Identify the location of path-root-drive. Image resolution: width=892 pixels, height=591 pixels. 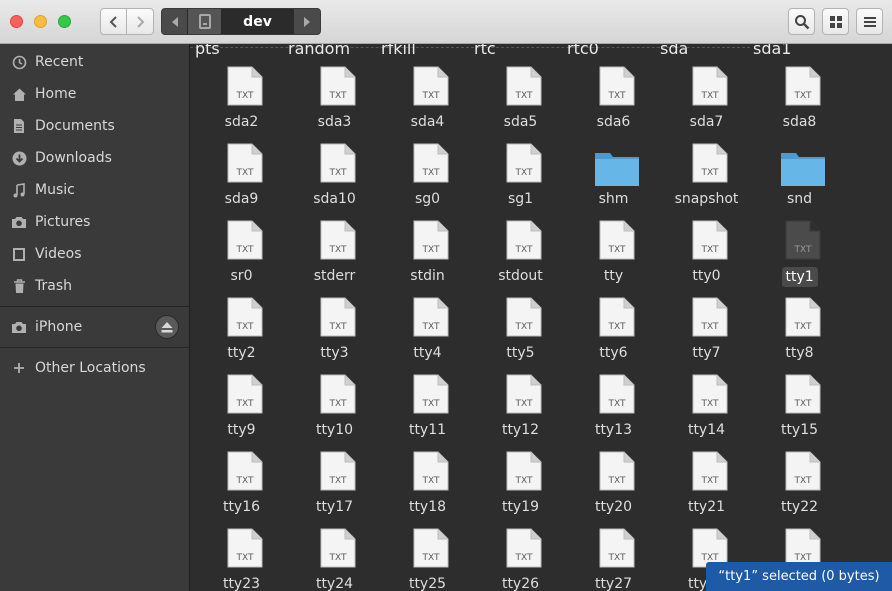
(205, 21).